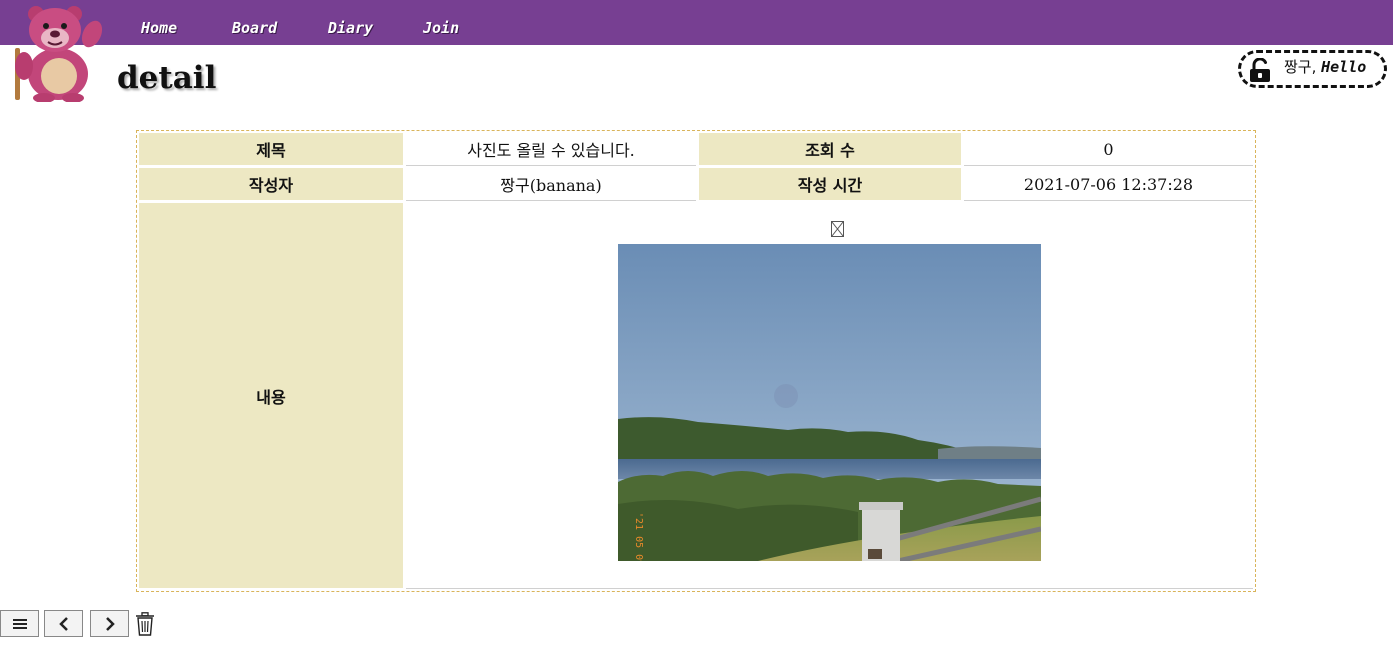 The image size is (1393, 652). I want to click on photo-date-stamp: '21 05 09, so click(638, 536).